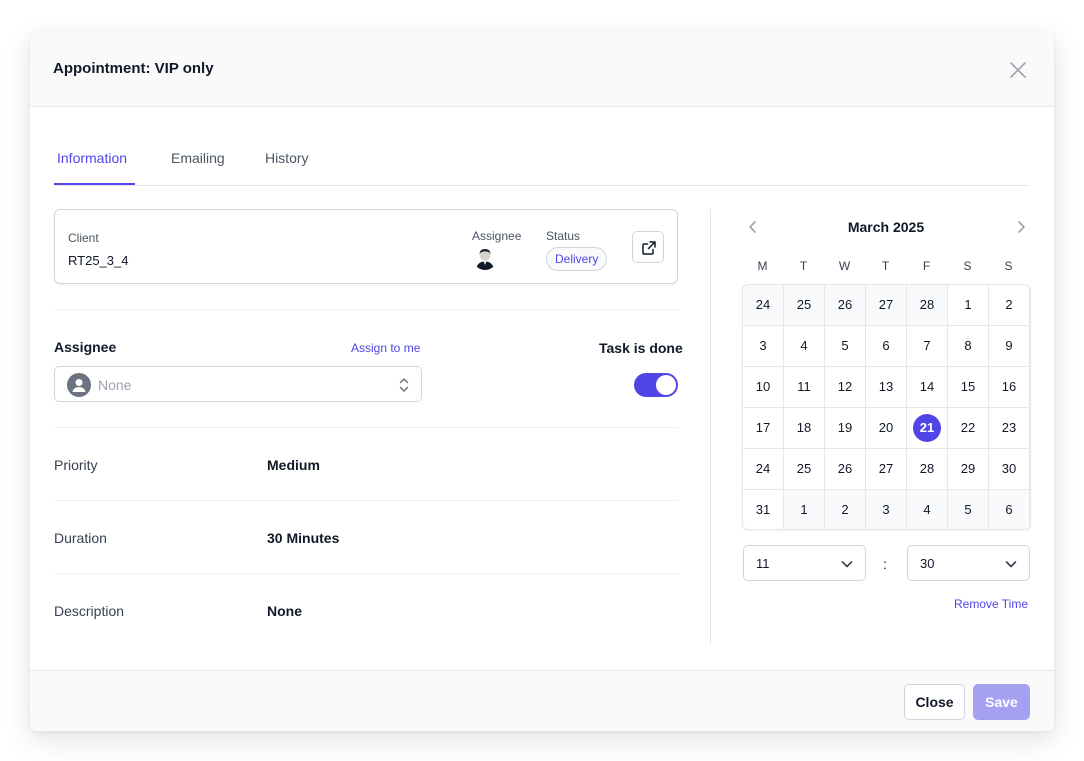 The width and height of the screenshot is (1084, 761). I want to click on calendar-day-number: 23, so click(1009, 427).